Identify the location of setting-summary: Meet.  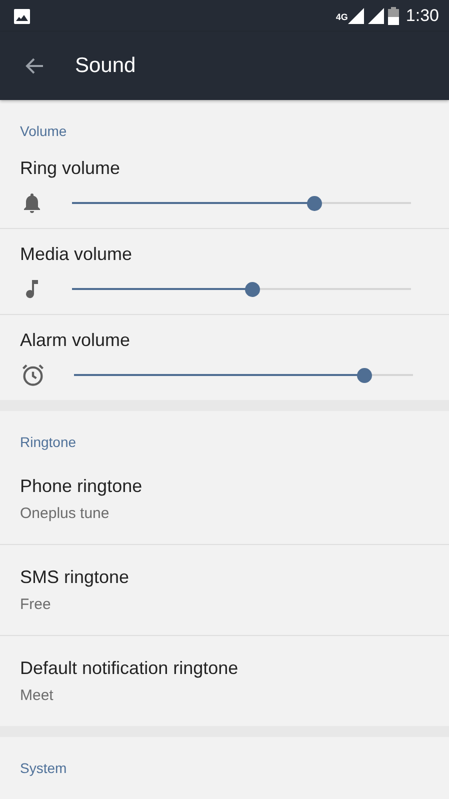
(37, 695).